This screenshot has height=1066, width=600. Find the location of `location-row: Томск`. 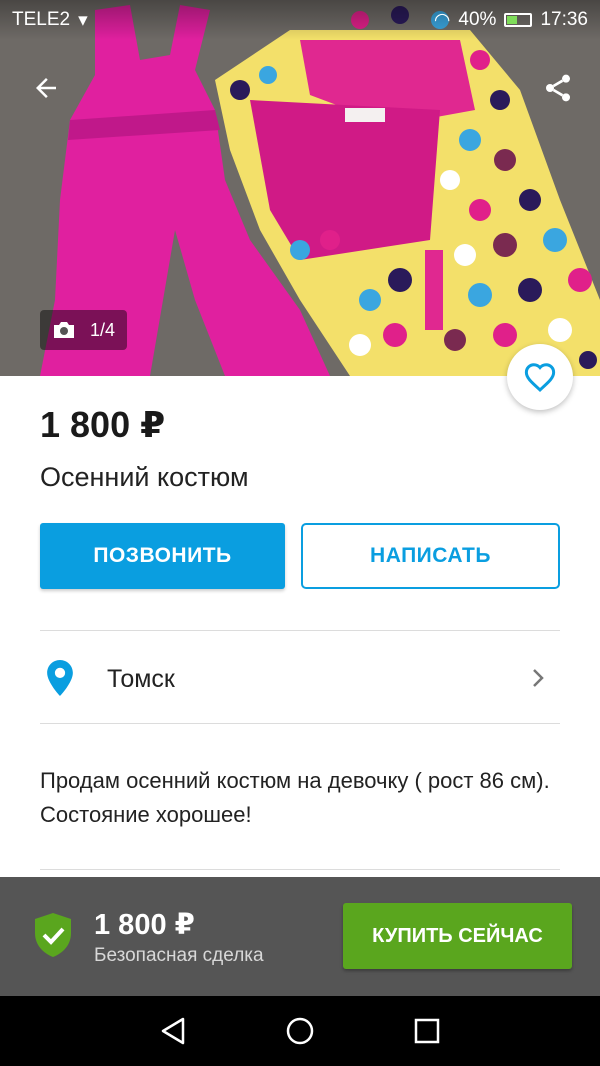

location-row: Томск is located at coordinates (300, 677).